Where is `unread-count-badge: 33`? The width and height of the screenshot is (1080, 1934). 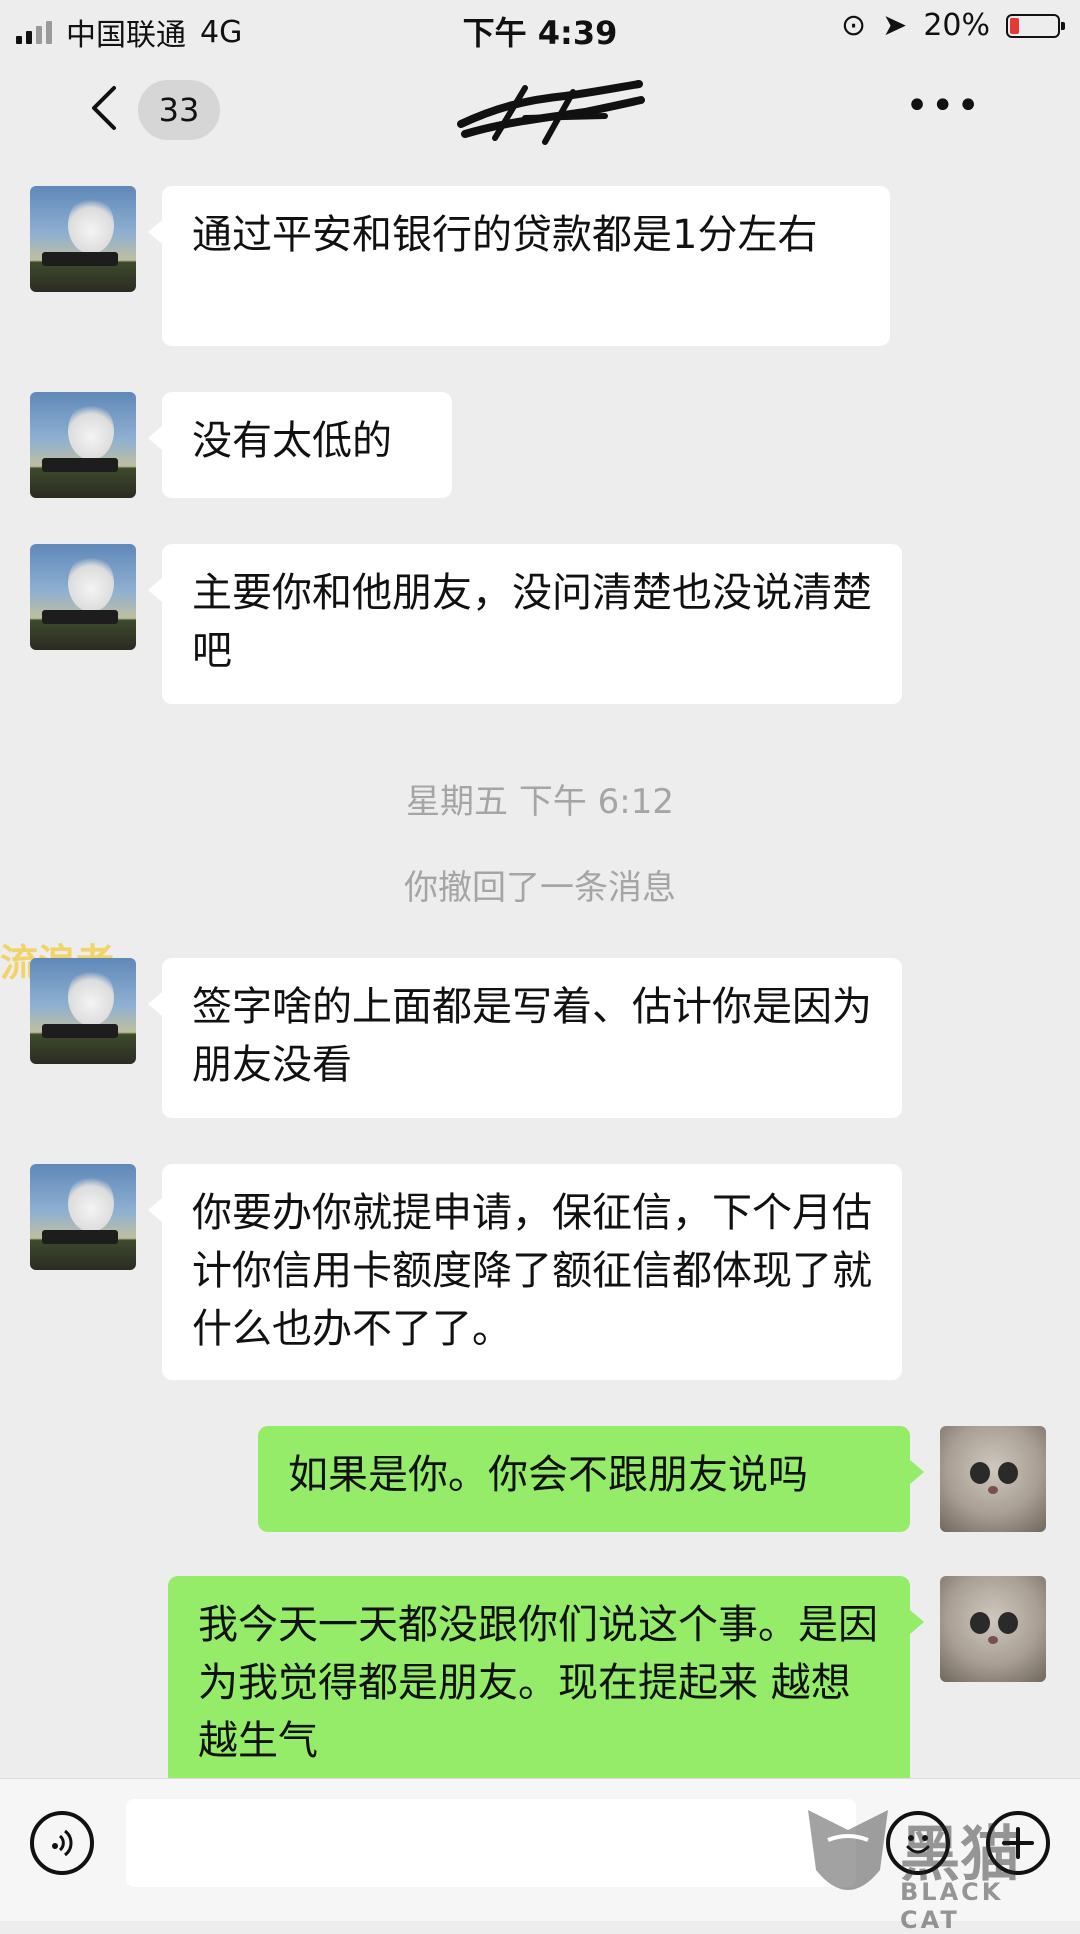
unread-count-badge: 33 is located at coordinates (179, 110).